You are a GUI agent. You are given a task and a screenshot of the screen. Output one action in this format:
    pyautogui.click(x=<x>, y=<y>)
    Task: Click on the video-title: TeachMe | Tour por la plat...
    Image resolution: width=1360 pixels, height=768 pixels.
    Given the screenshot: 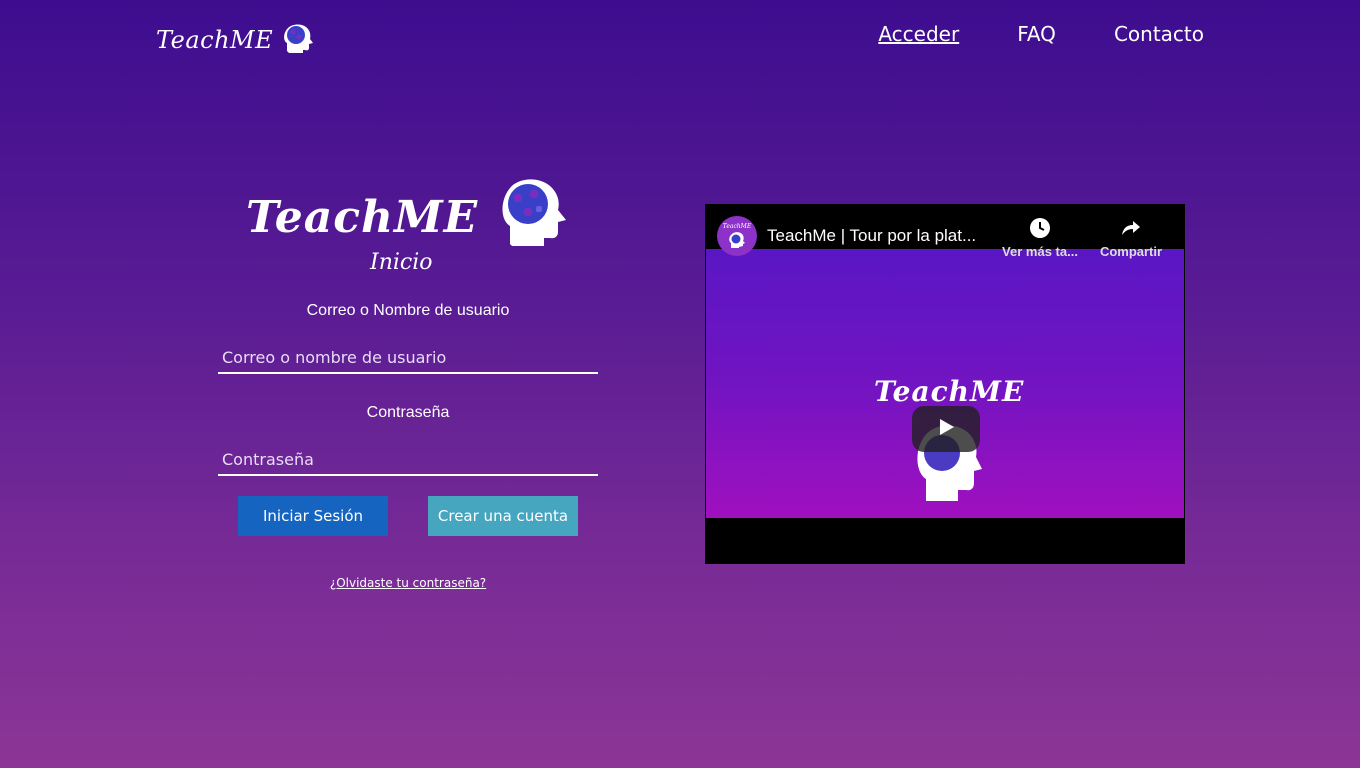 What is the action you would take?
    pyautogui.click(x=871, y=236)
    